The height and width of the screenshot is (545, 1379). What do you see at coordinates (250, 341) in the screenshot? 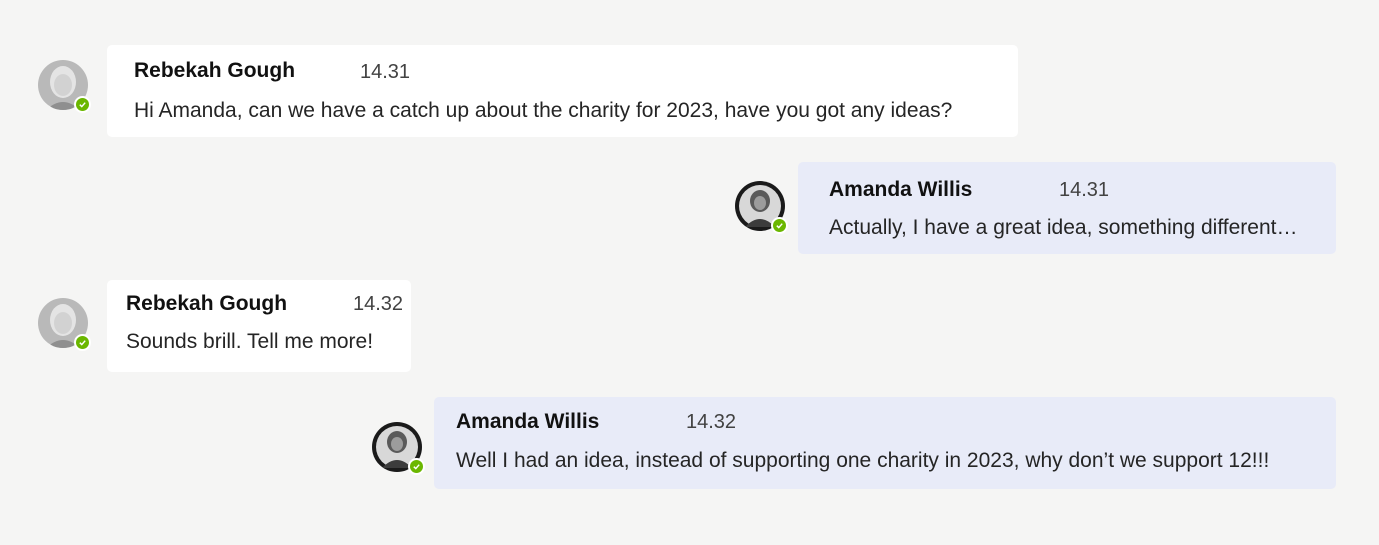
I see `message-text: Sounds brill. Tell me more!` at bounding box center [250, 341].